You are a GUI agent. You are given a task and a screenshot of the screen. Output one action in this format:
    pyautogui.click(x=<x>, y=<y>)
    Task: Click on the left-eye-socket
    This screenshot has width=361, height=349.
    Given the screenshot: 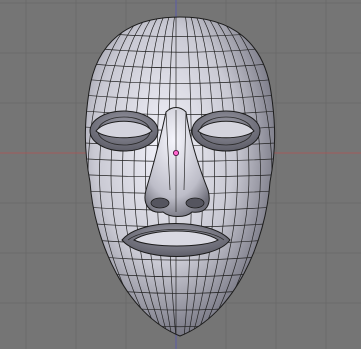 What is the action you would take?
    pyautogui.click(x=124, y=131)
    